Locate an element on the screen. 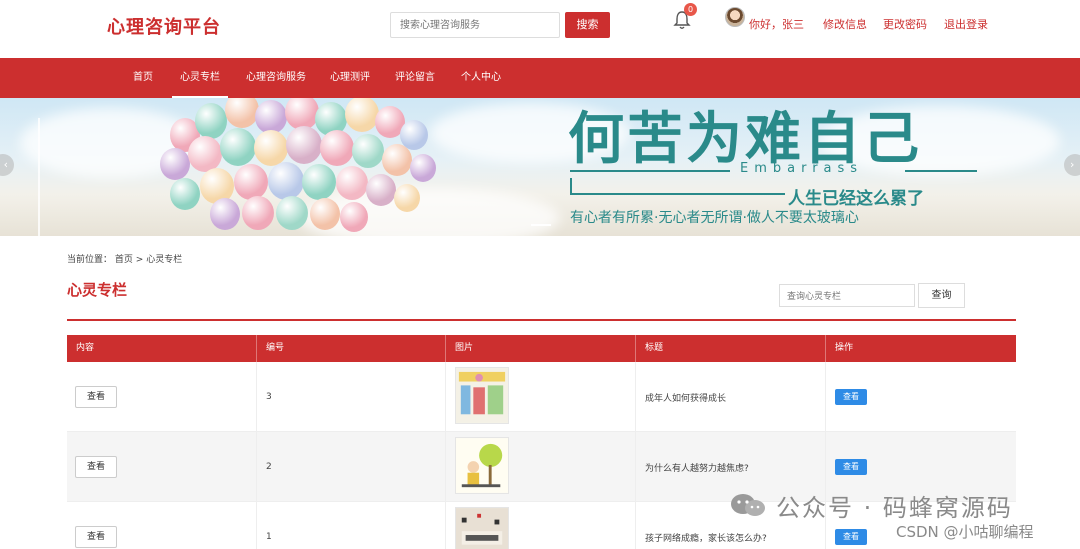 The height and width of the screenshot is (549, 1080). breadcrumb-prefix: 当前位置： is located at coordinates (90, 260).